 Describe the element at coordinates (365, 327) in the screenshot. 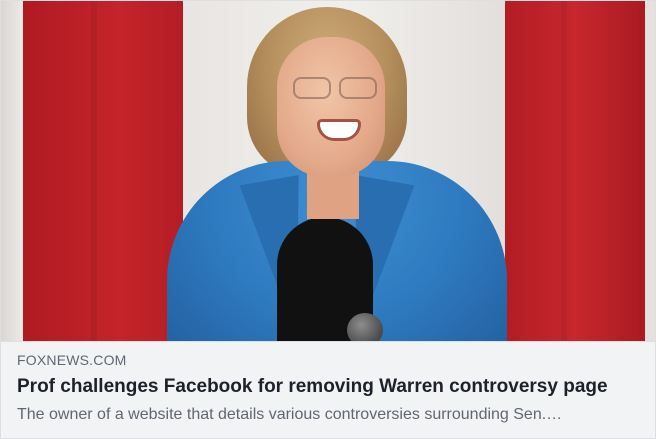

I see `microphone` at that location.